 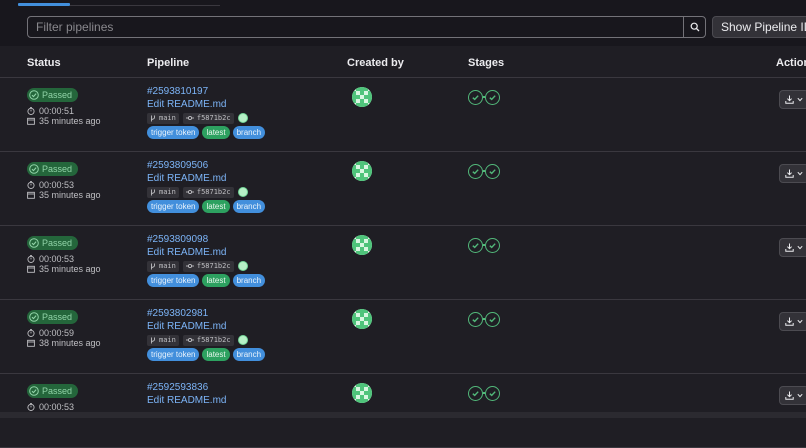 I want to click on finished-at: 35 minutes ago, so click(x=64, y=195).